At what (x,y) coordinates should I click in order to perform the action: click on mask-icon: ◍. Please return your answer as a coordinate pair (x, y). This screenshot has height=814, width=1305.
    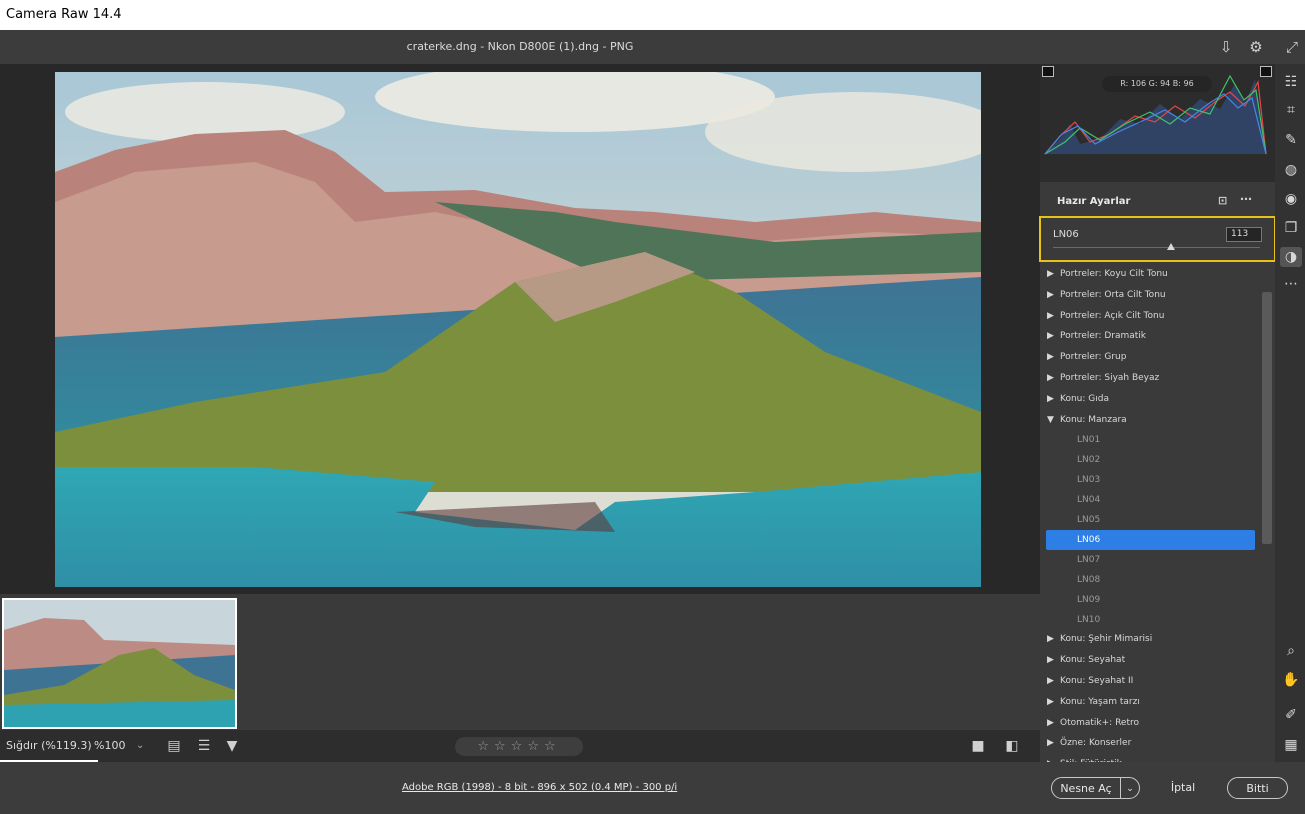
    Looking at the image, I should click on (1291, 170).